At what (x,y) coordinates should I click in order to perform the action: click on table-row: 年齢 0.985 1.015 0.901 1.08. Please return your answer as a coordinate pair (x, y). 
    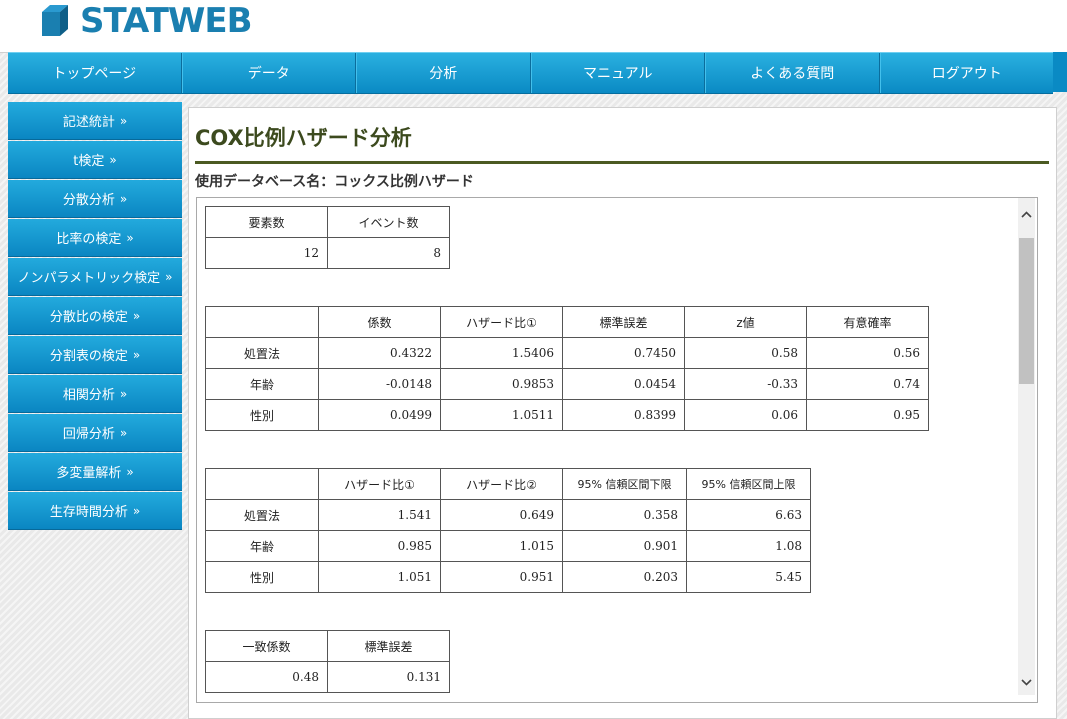
    Looking at the image, I should click on (508, 546).